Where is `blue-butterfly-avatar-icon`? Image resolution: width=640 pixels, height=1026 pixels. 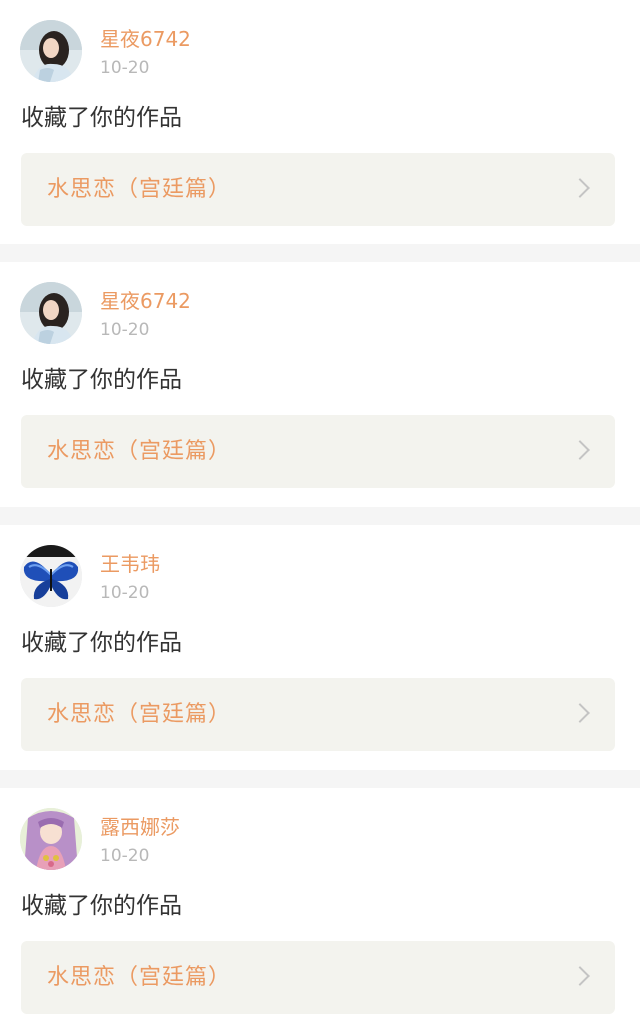
blue-butterfly-avatar-icon is located at coordinates (51, 576).